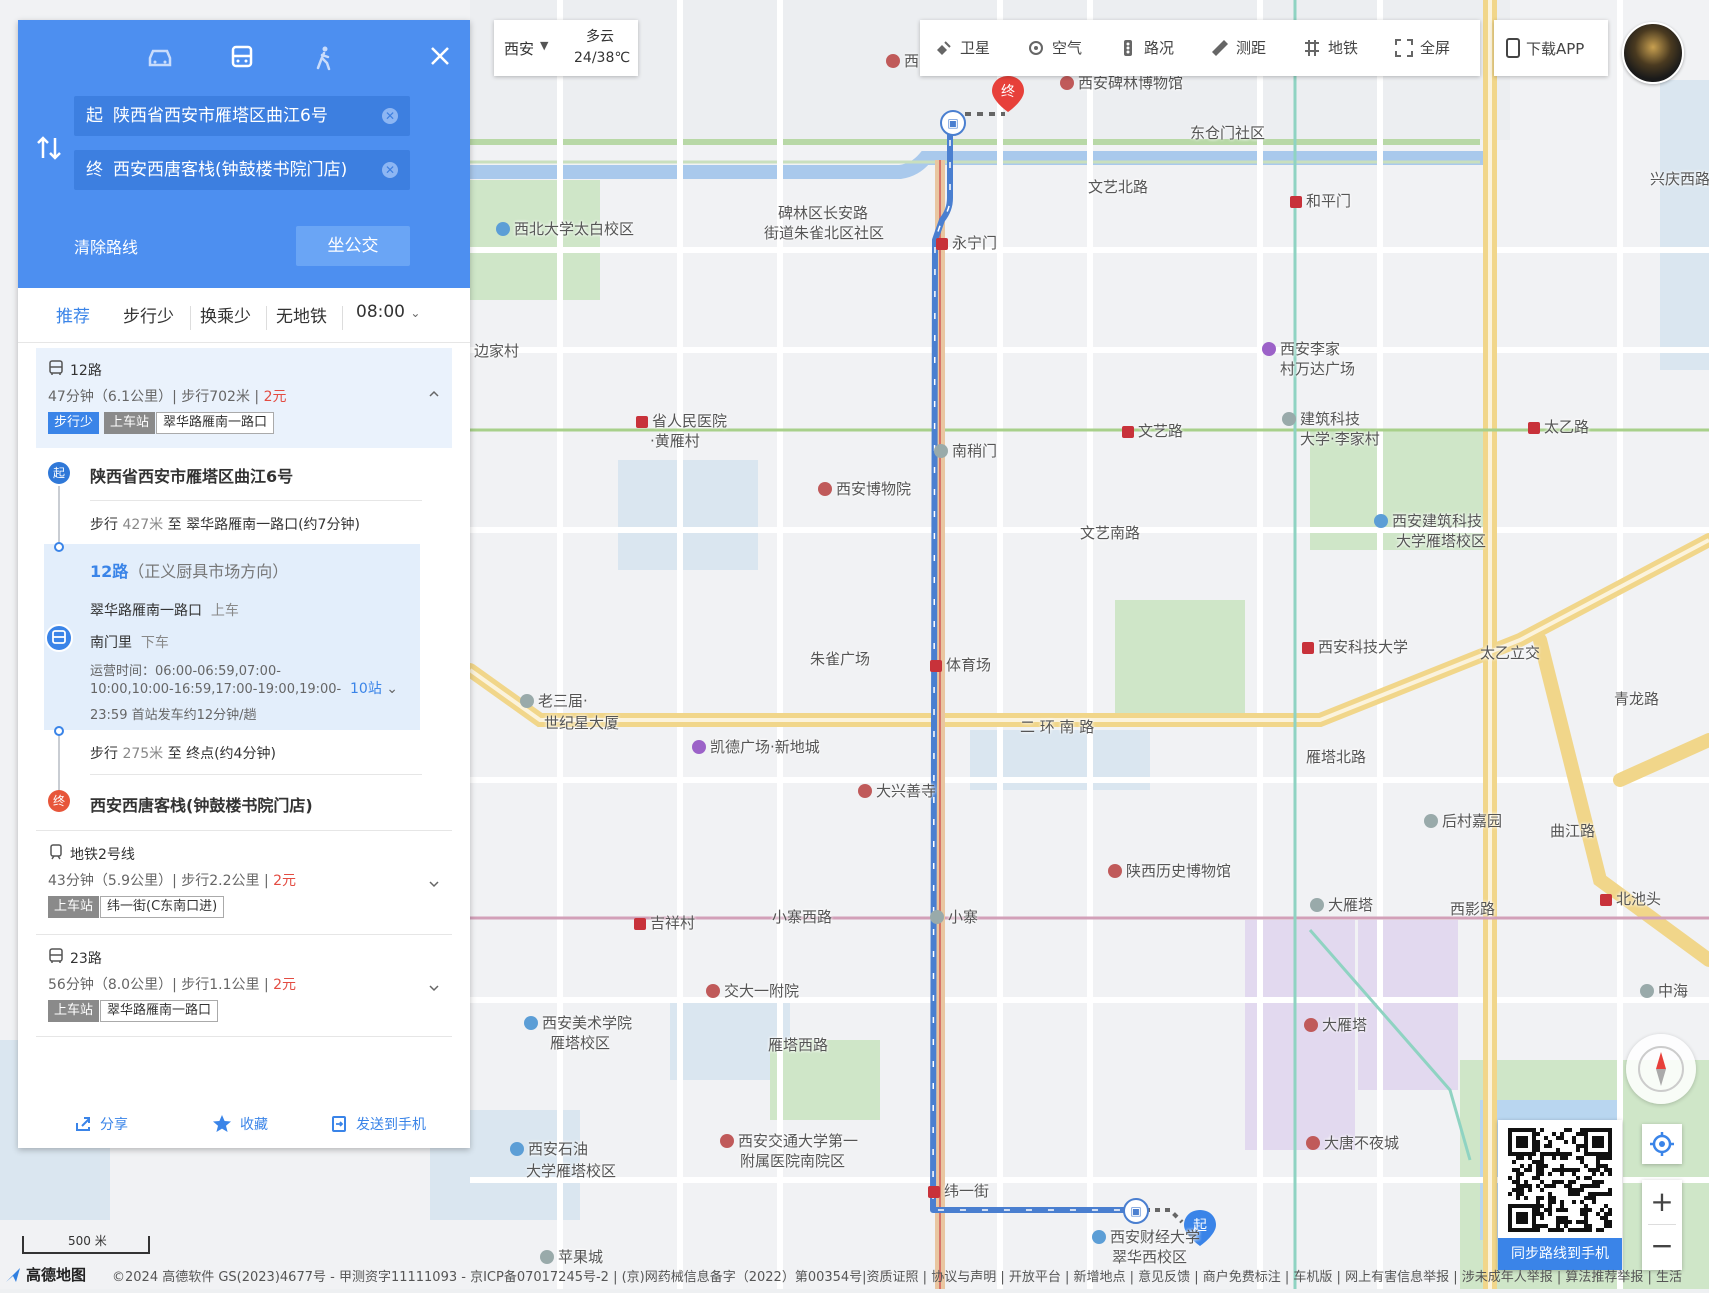 The height and width of the screenshot is (1293, 1709). What do you see at coordinates (1146, 48) in the screenshot?
I see `tool-traffic: 路况` at bounding box center [1146, 48].